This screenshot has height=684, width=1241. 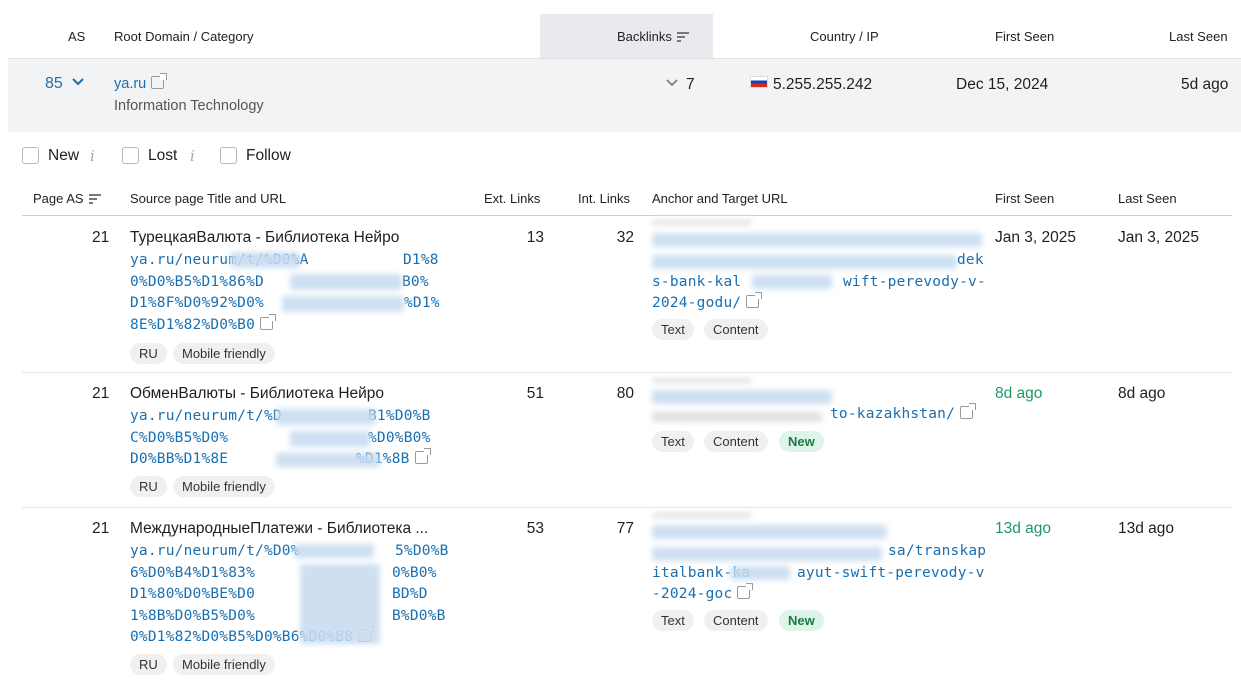 What do you see at coordinates (265, 237) in the screenshot?
I see `page-title: ТурецкаяВалюта - Библиотека Нейро` at bounding box center [265, 237].